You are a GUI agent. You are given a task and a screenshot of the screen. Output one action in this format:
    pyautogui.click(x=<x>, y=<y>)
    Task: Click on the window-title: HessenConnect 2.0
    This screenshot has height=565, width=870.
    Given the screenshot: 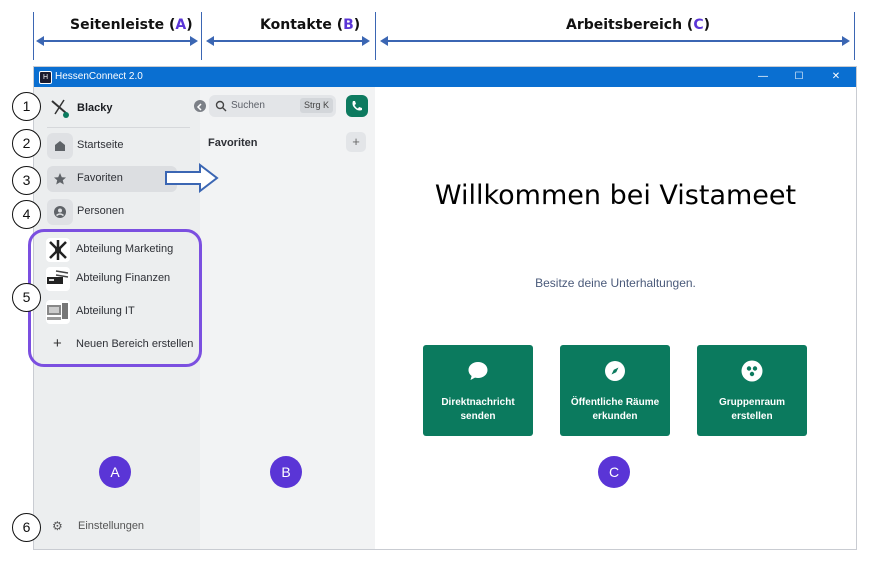 What is the action you would take?
    pyautogui.click(x=99, y=76)
    